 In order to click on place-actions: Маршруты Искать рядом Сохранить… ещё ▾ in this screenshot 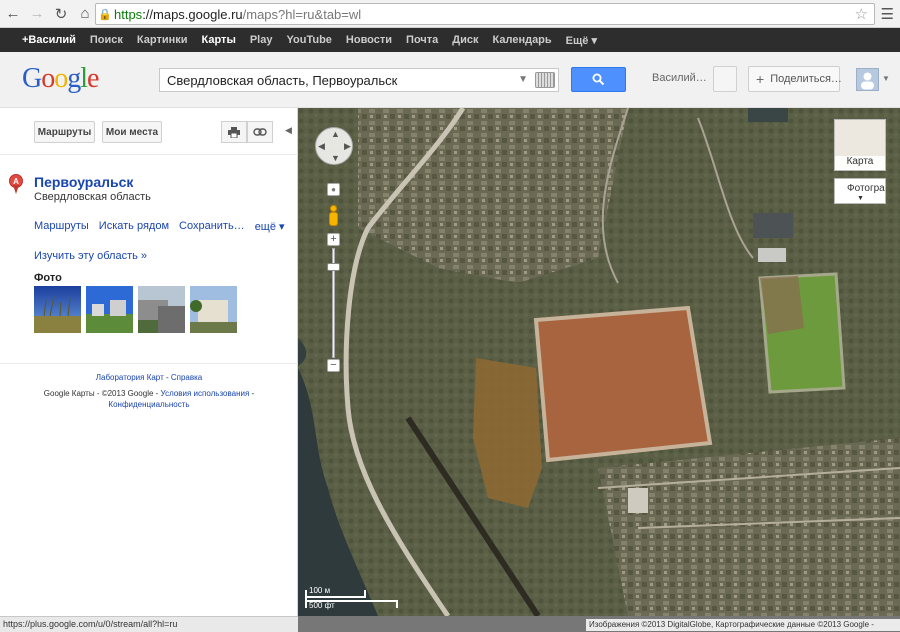, I will do `click(164, 226)`.